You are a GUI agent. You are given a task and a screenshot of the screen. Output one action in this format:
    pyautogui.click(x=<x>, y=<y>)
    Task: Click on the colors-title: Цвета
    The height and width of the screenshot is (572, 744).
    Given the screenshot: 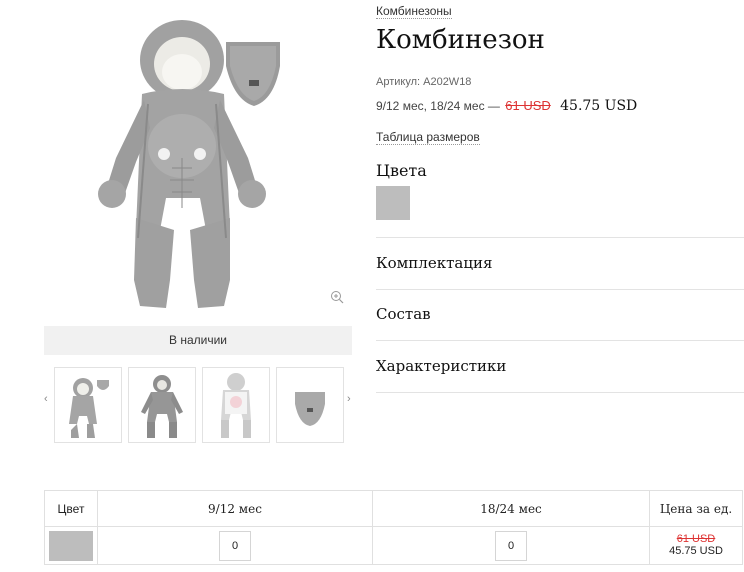 What is the action you would take?
    pyautogui.click(x=401, y=170)
    